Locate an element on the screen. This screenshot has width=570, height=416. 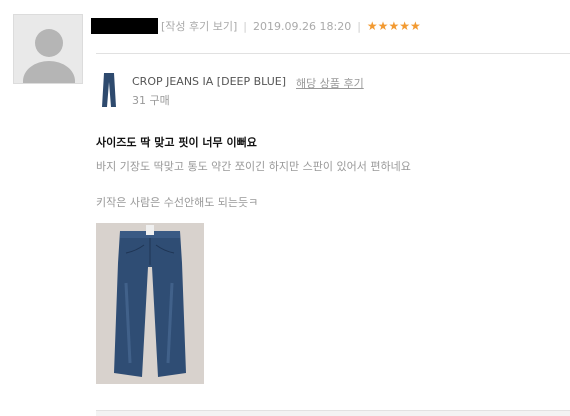
review-date: 2019.09.26 18:20 is located at coordinates (302, 26).